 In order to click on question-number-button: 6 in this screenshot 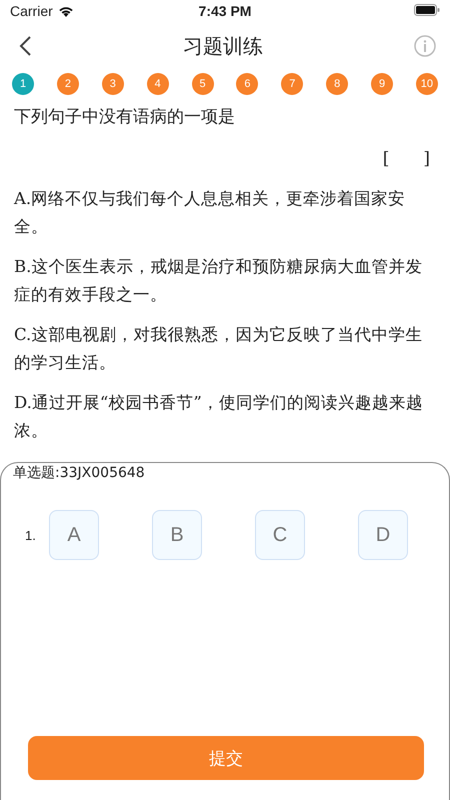, I will do `click(247, 84)`.